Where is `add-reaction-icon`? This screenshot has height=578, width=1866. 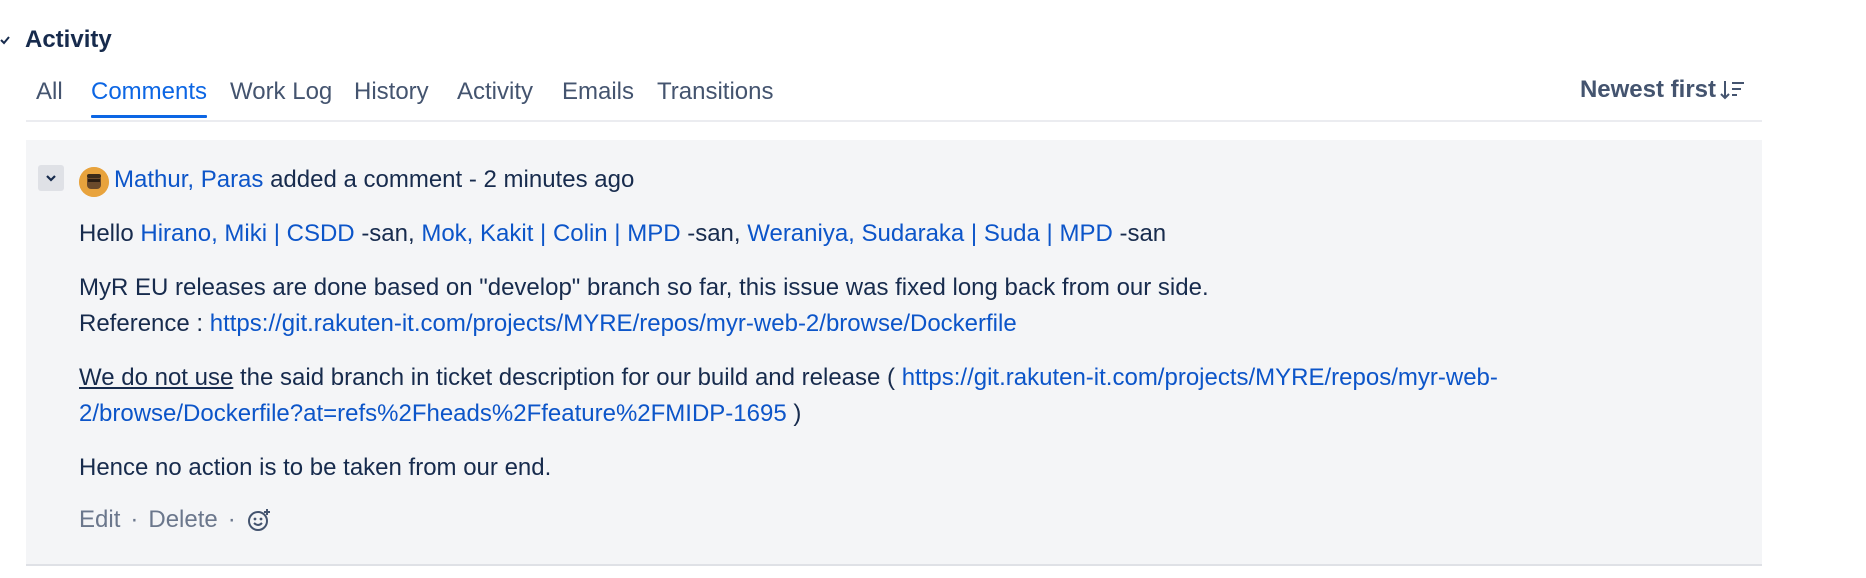
add-reaction-icon is located at coordinates (258, 520).